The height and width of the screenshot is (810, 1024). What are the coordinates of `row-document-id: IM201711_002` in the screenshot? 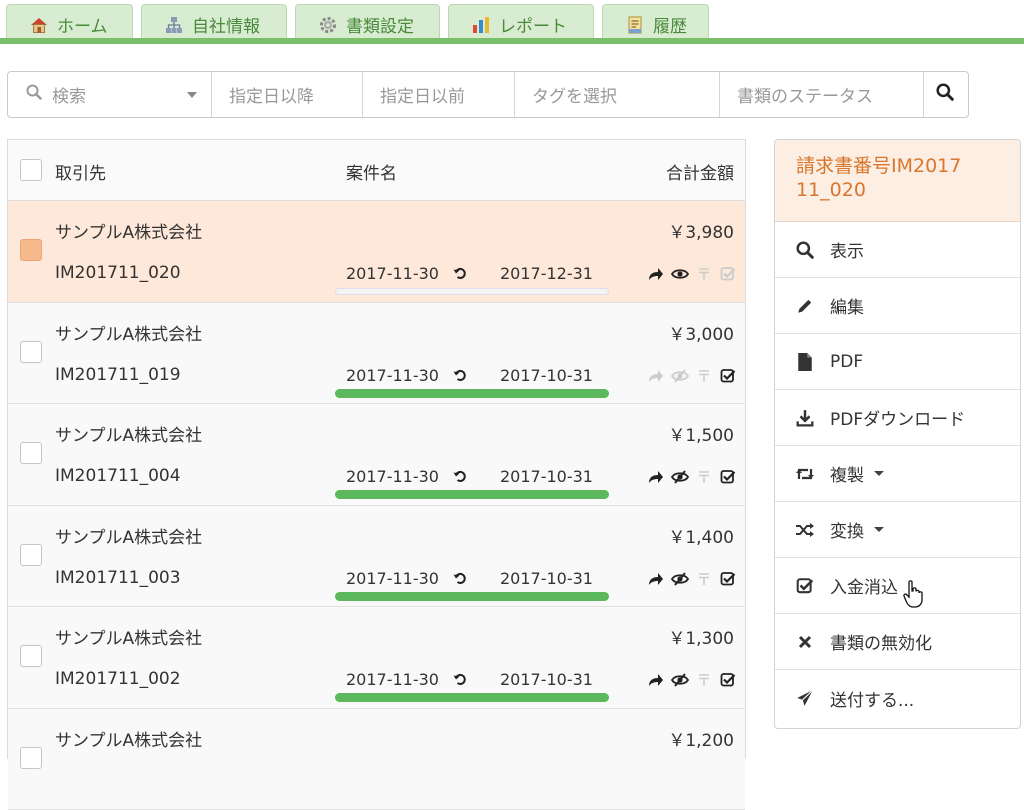 It's located at (118, 679).